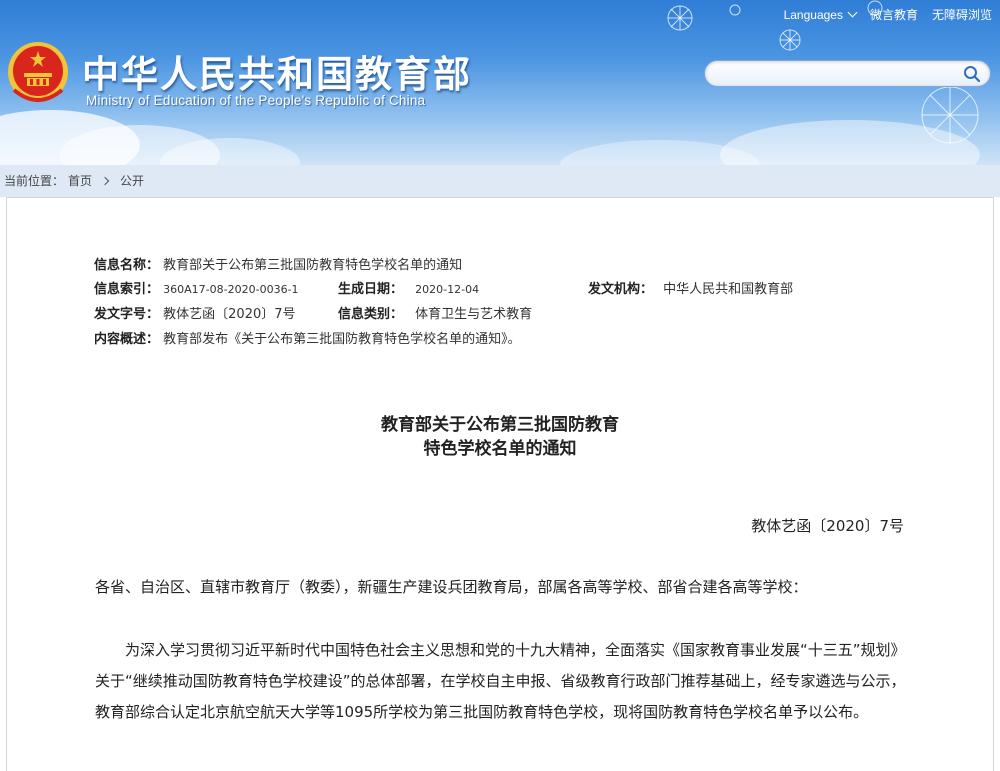  Describe the element at coordinates (447, 289) in the screenshot. I see `meta-date-value: 2020-12-04` at that location.